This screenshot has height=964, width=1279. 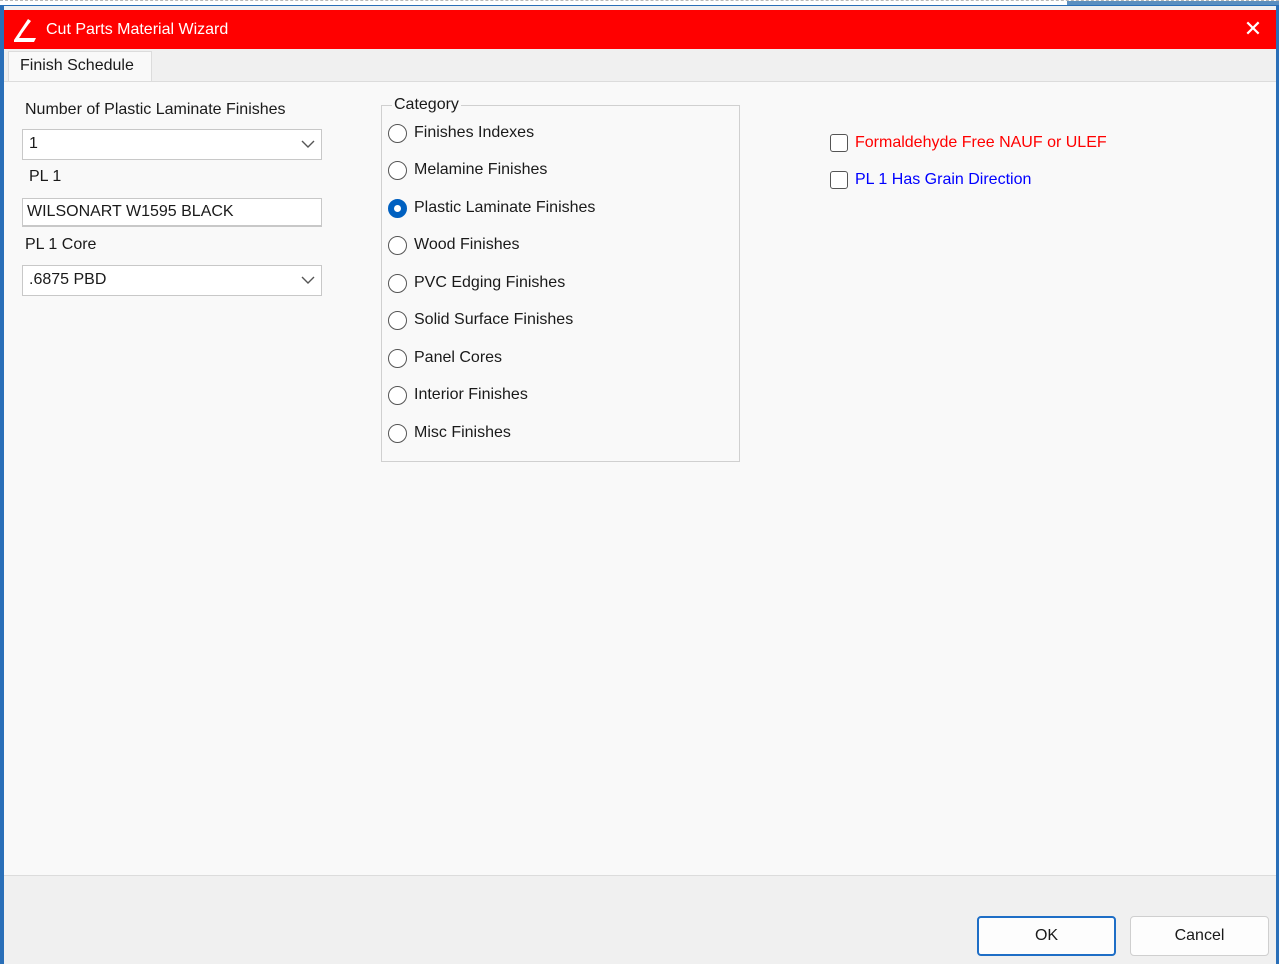 I want to click on radio-button-selected, so click(x=397, y=208).